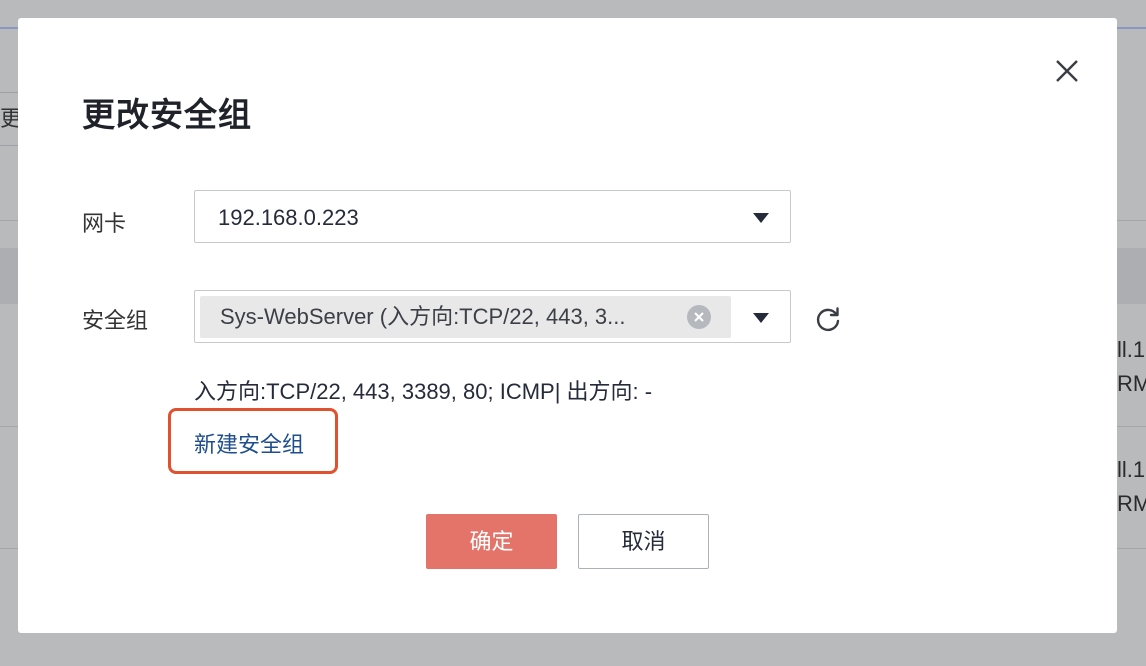  I want to click on nic-select: 192.168.0.223, so click(492, 216).